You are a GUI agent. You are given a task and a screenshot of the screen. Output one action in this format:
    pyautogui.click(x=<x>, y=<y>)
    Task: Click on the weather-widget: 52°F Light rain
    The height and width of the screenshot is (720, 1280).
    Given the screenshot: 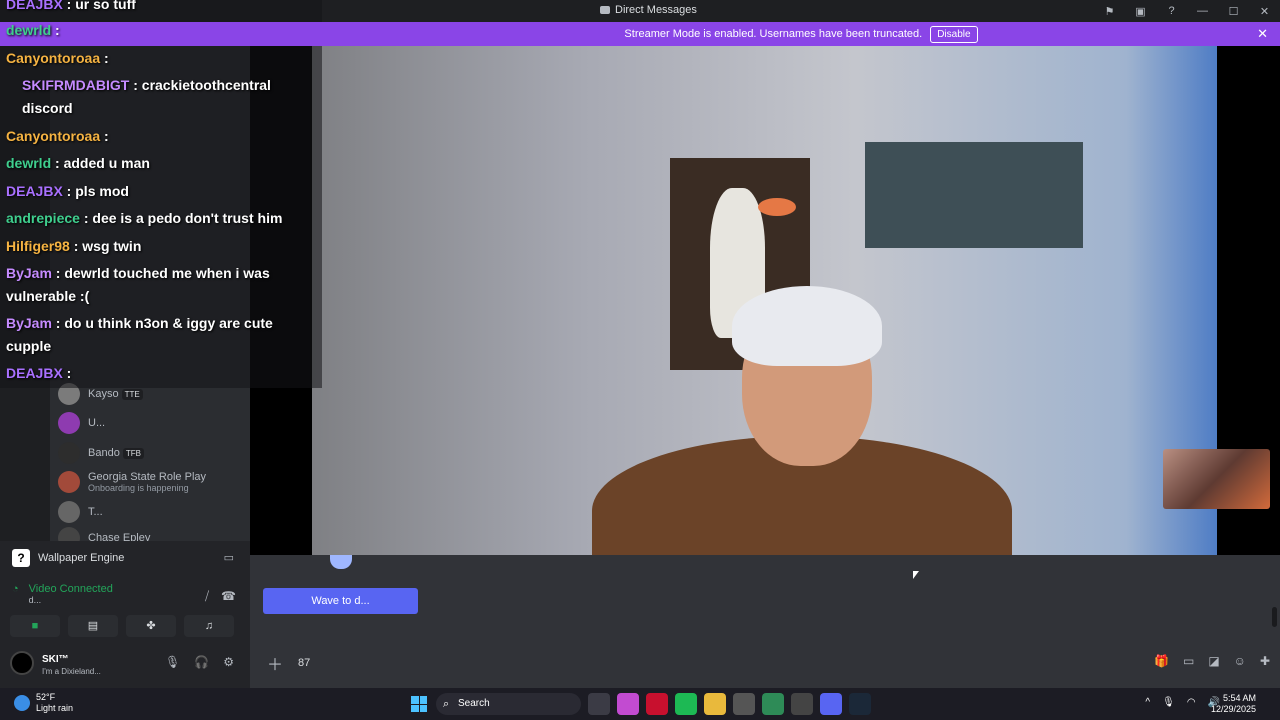 What is the action you would take?
    pyautogui.click(x=43, y=703)
    